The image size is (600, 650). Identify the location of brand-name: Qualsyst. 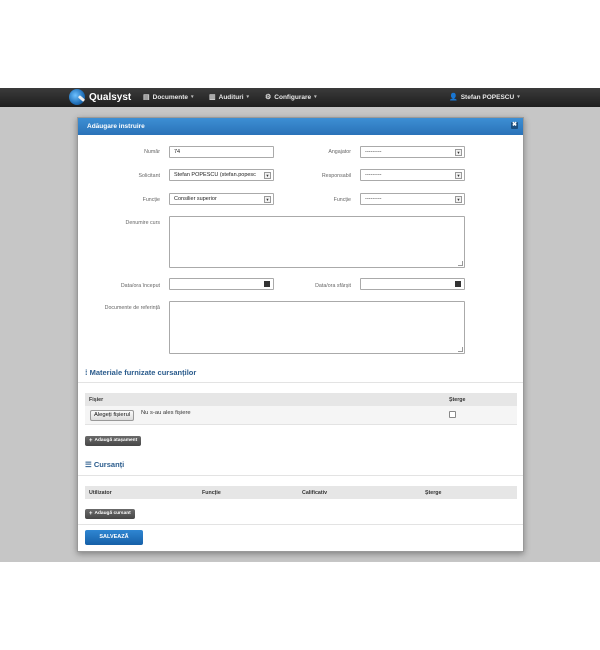
(110, 97).